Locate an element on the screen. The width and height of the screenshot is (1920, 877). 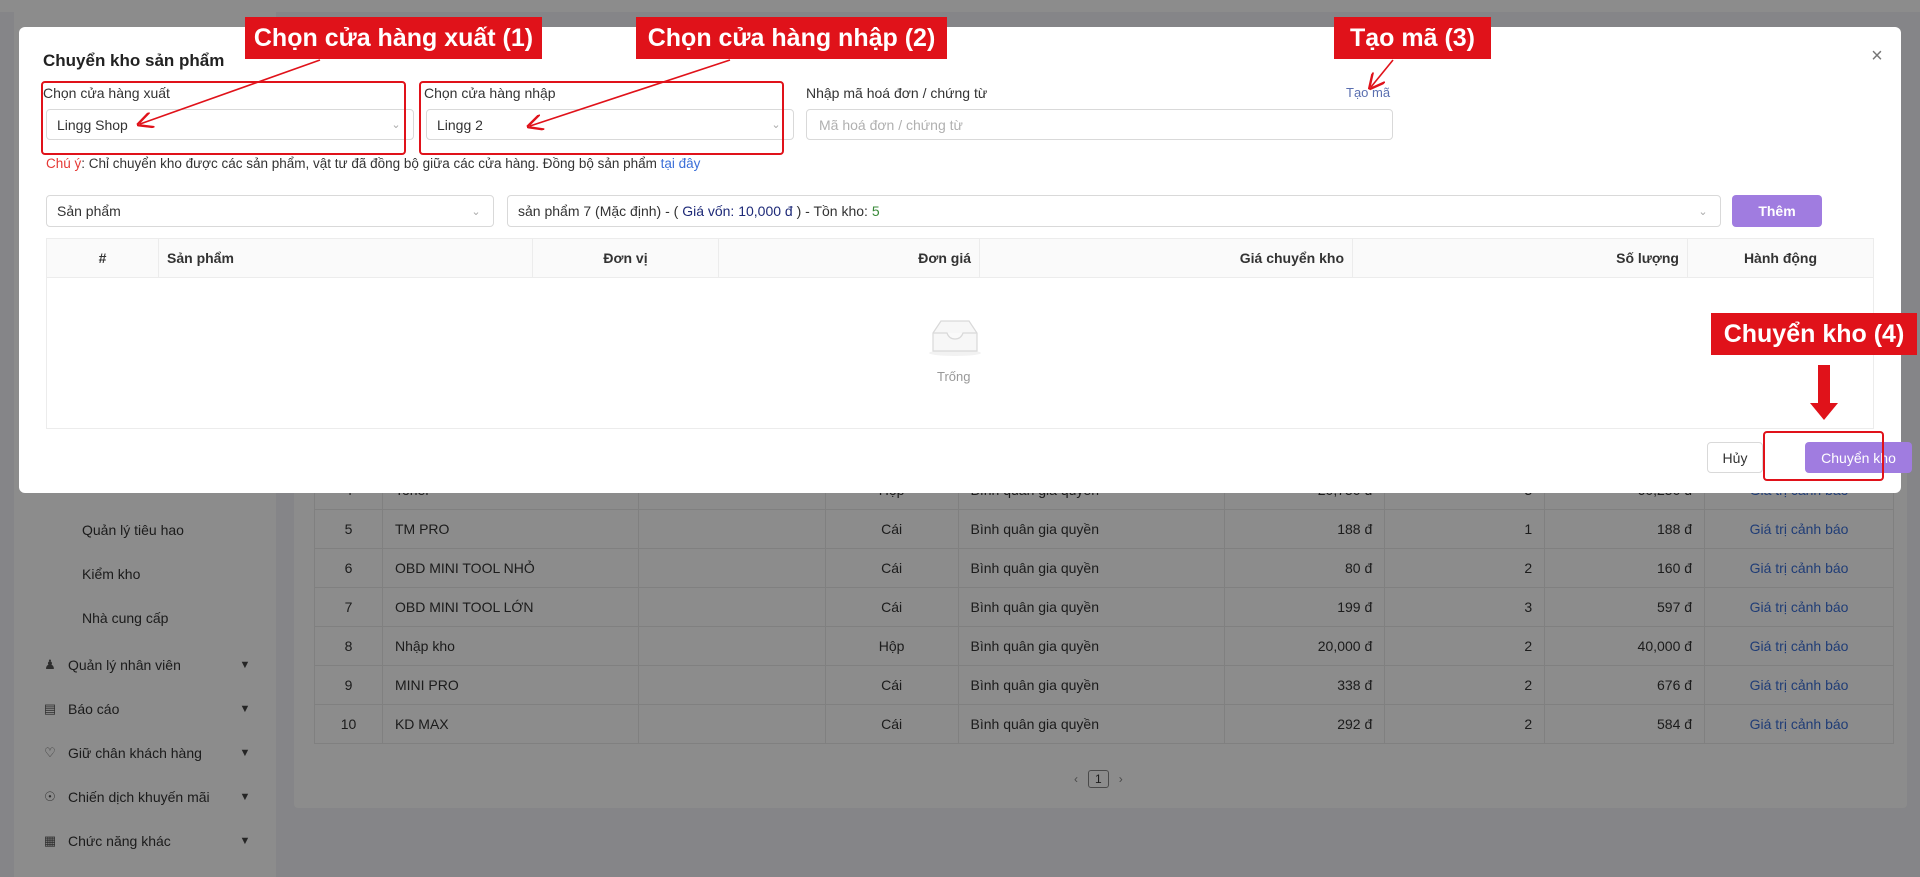
col-product: Sản phẩm is located at coordinates (346, 258).